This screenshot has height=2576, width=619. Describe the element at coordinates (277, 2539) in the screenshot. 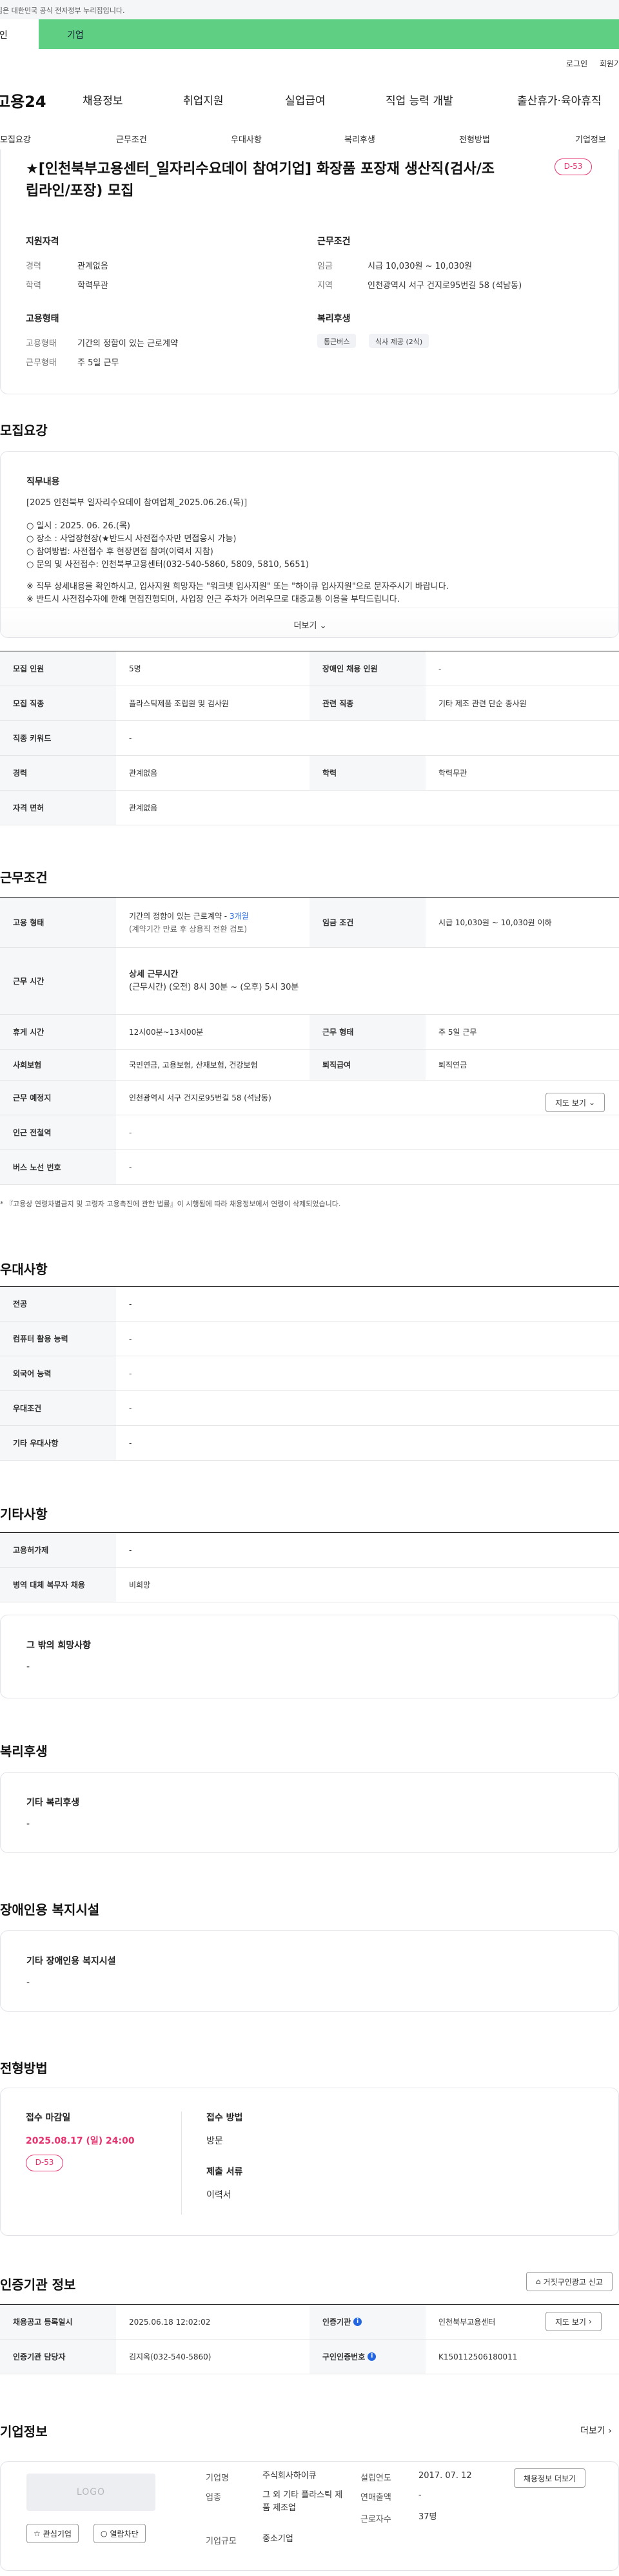

I see `scale-value: 중소기업` at that location.